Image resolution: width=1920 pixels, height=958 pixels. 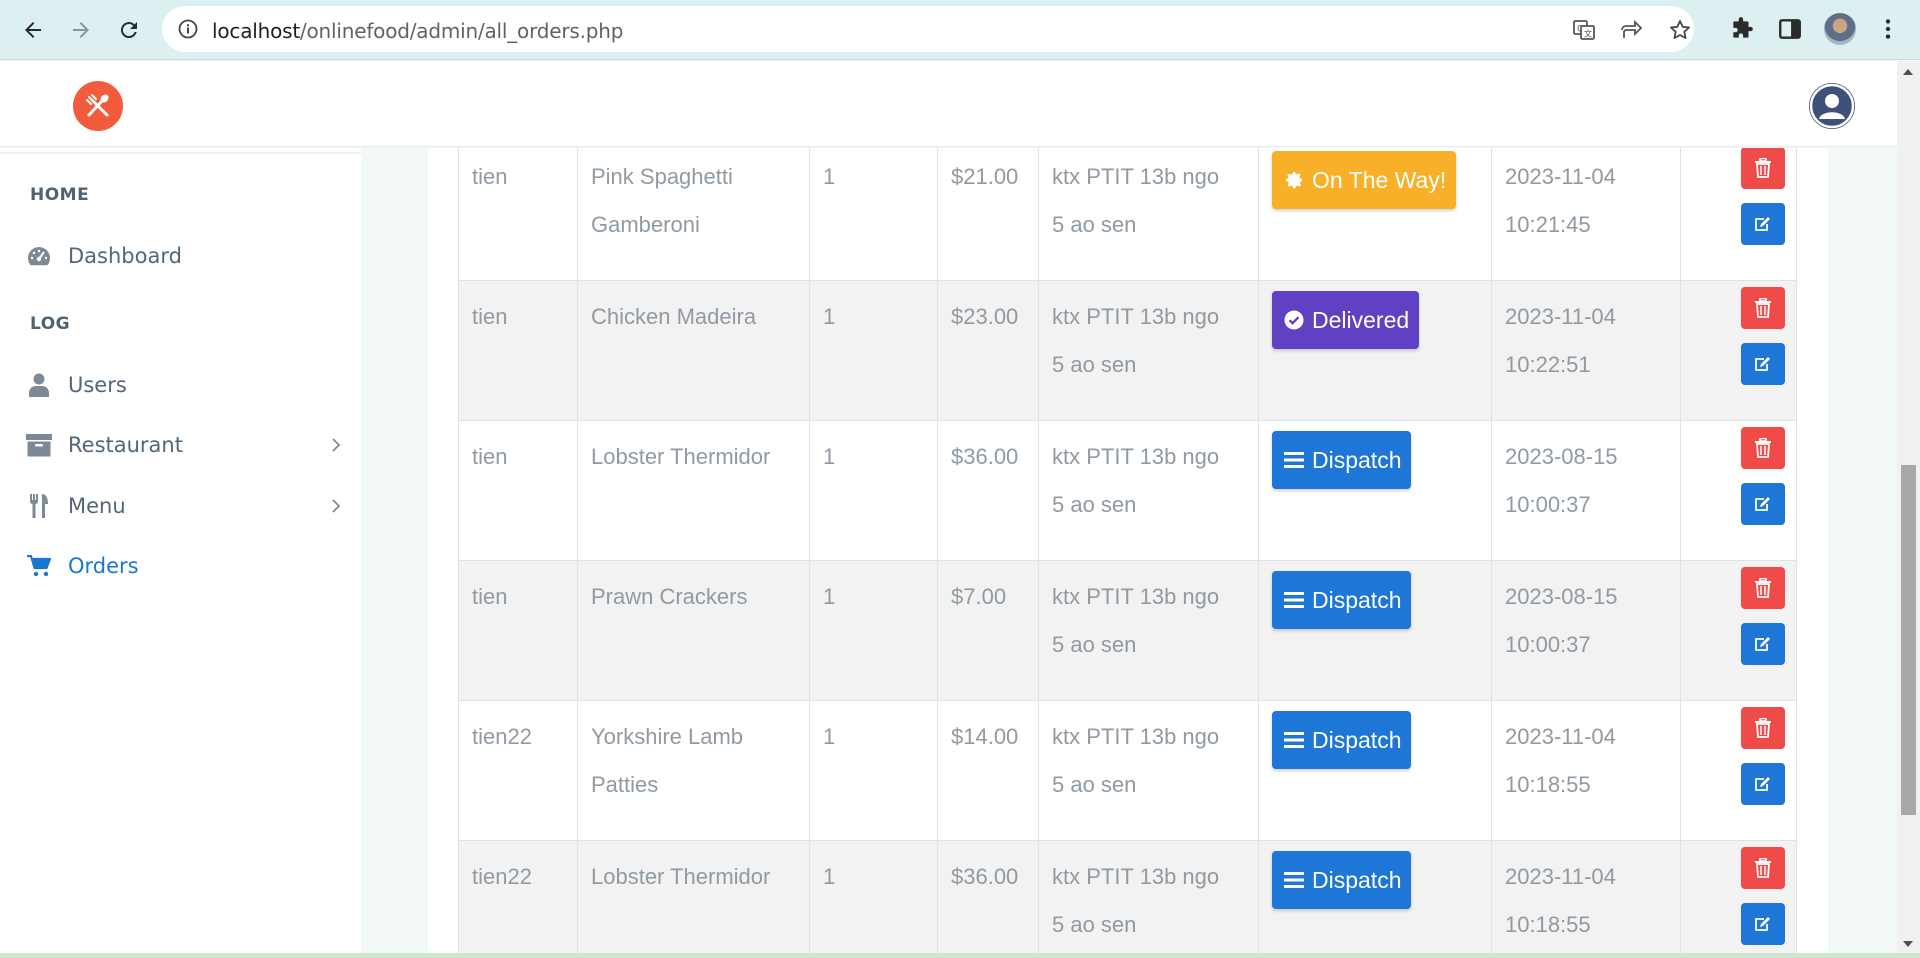 I want to click on order-title: Pink Spaghetti Gamberoni, so click(x=693, y=214).